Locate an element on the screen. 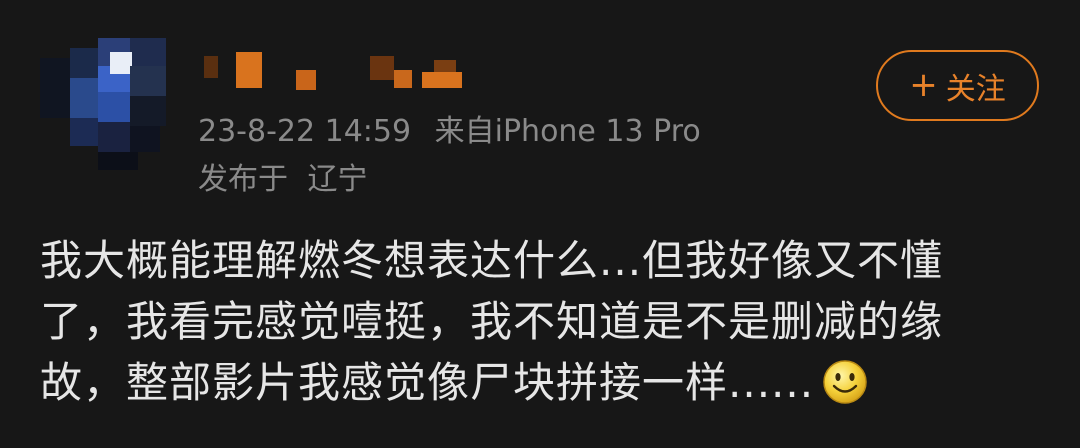 This screenshot has width=1080, height=448. post-meta: 23-8-22 14:59 来自iPhone 13 Pro is located at coordinates (449, 132).